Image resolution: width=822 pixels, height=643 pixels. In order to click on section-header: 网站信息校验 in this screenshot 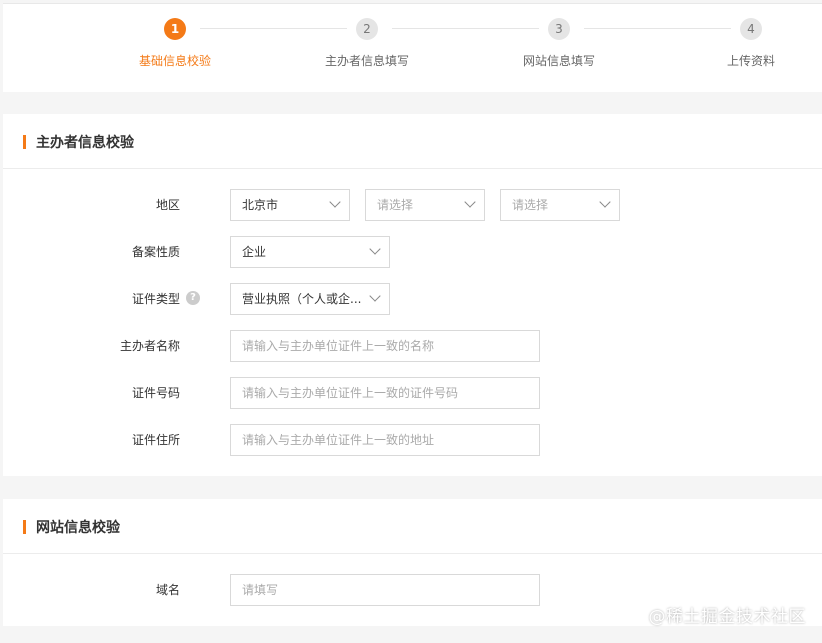, I will do `click(412, 526)`.